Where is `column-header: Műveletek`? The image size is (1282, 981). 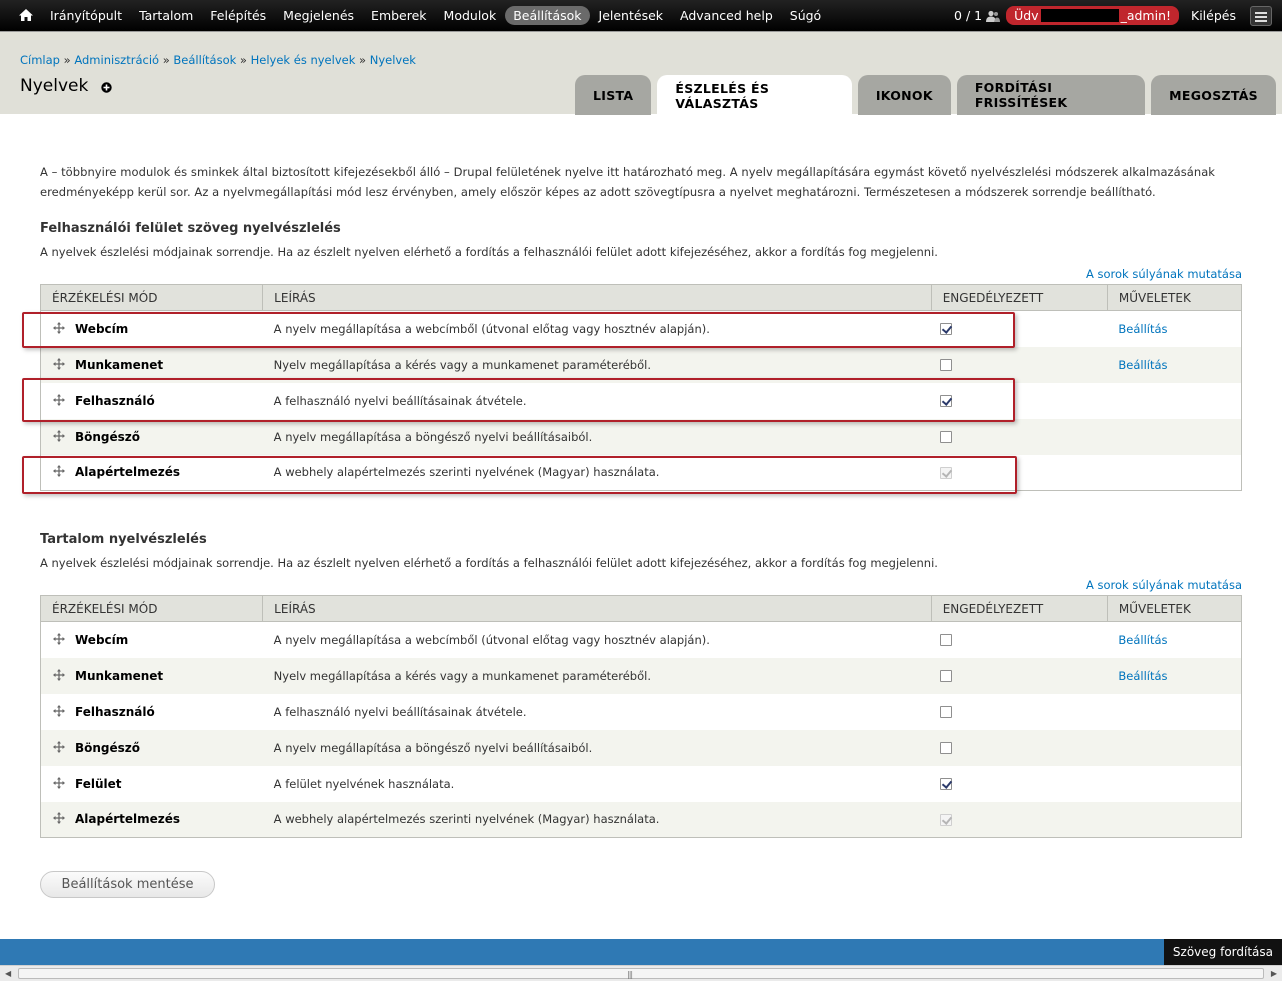
column-header: Műveletek is located at coordinates (1174, 608).